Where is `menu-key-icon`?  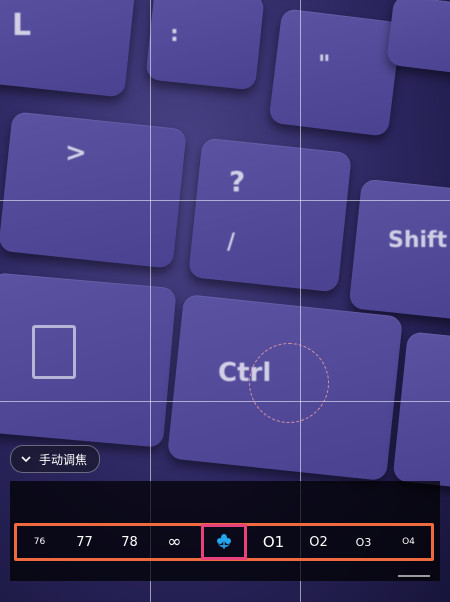
menu-key-icon is located at coordinates (54, 352).